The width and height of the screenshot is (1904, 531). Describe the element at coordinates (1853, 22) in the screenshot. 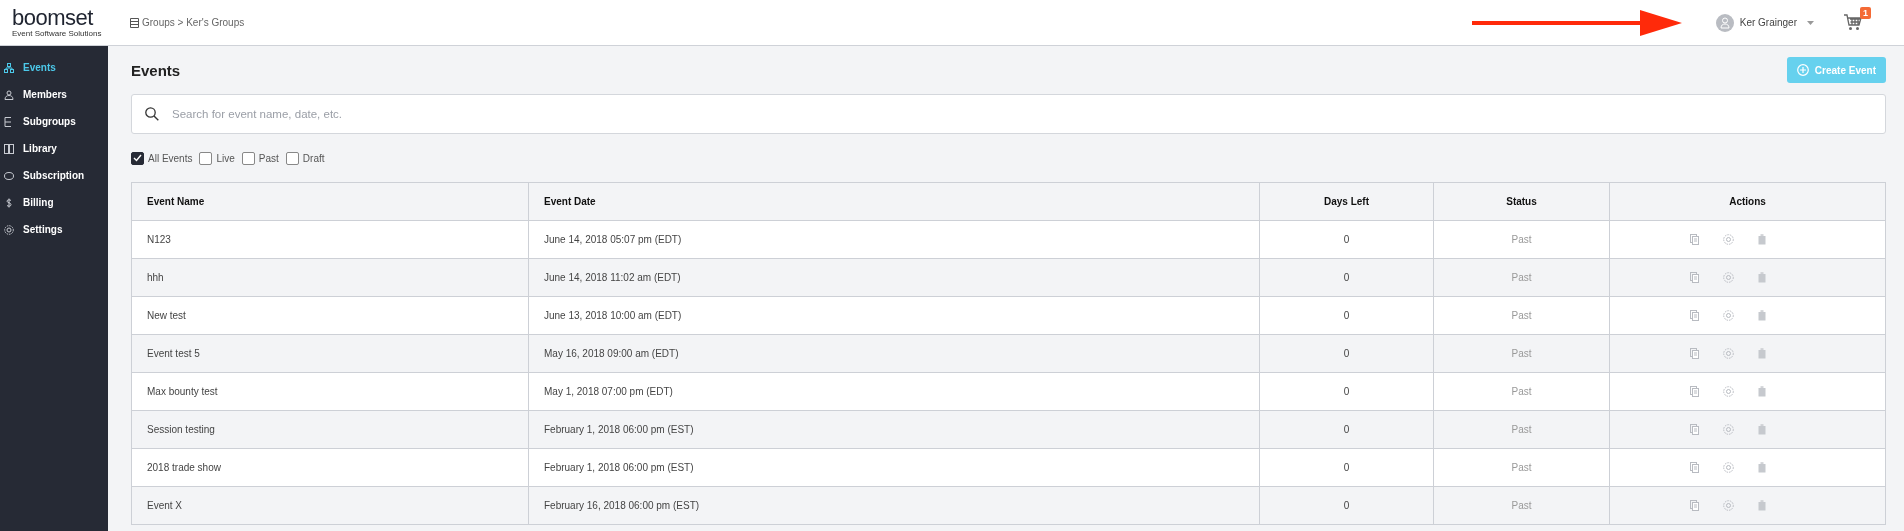

I see `cart-icon` at that location.